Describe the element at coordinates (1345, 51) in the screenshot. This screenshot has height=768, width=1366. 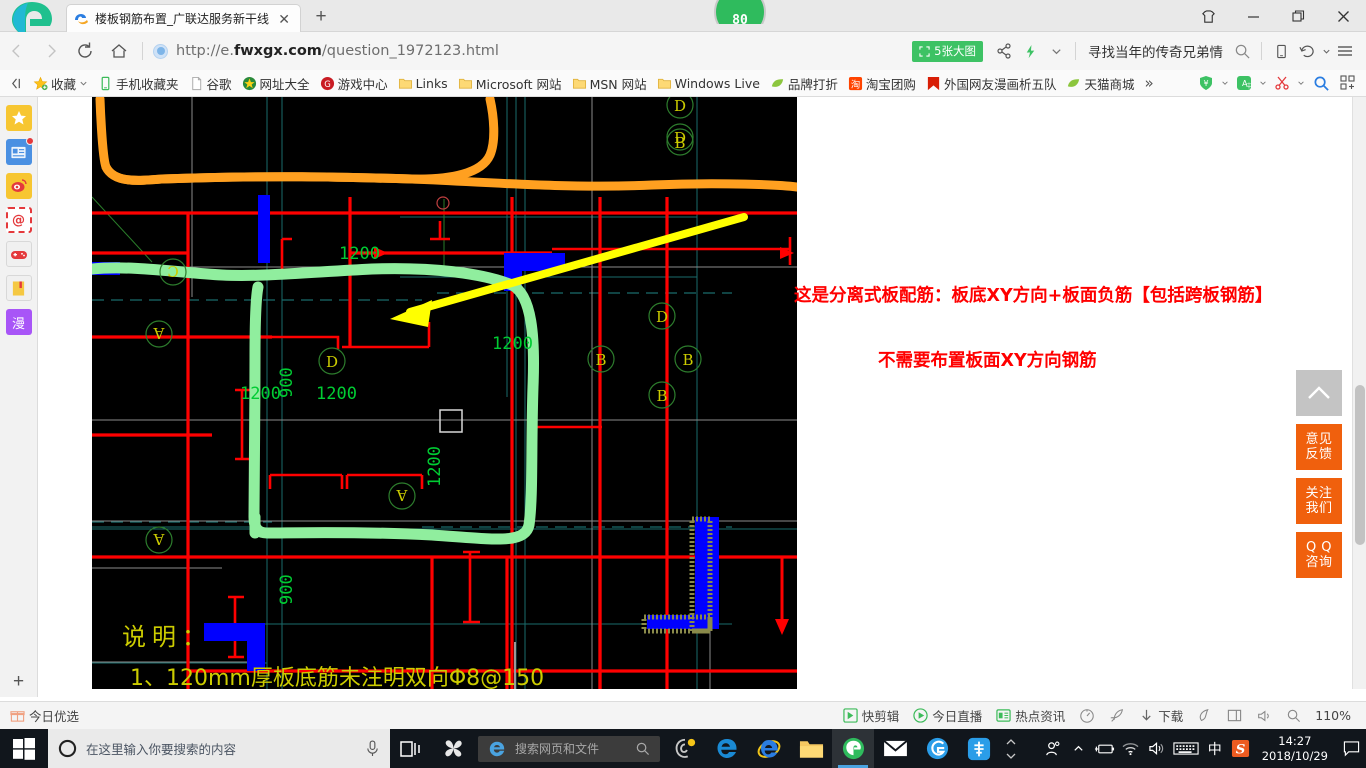
I see `menu-icon` at that location.